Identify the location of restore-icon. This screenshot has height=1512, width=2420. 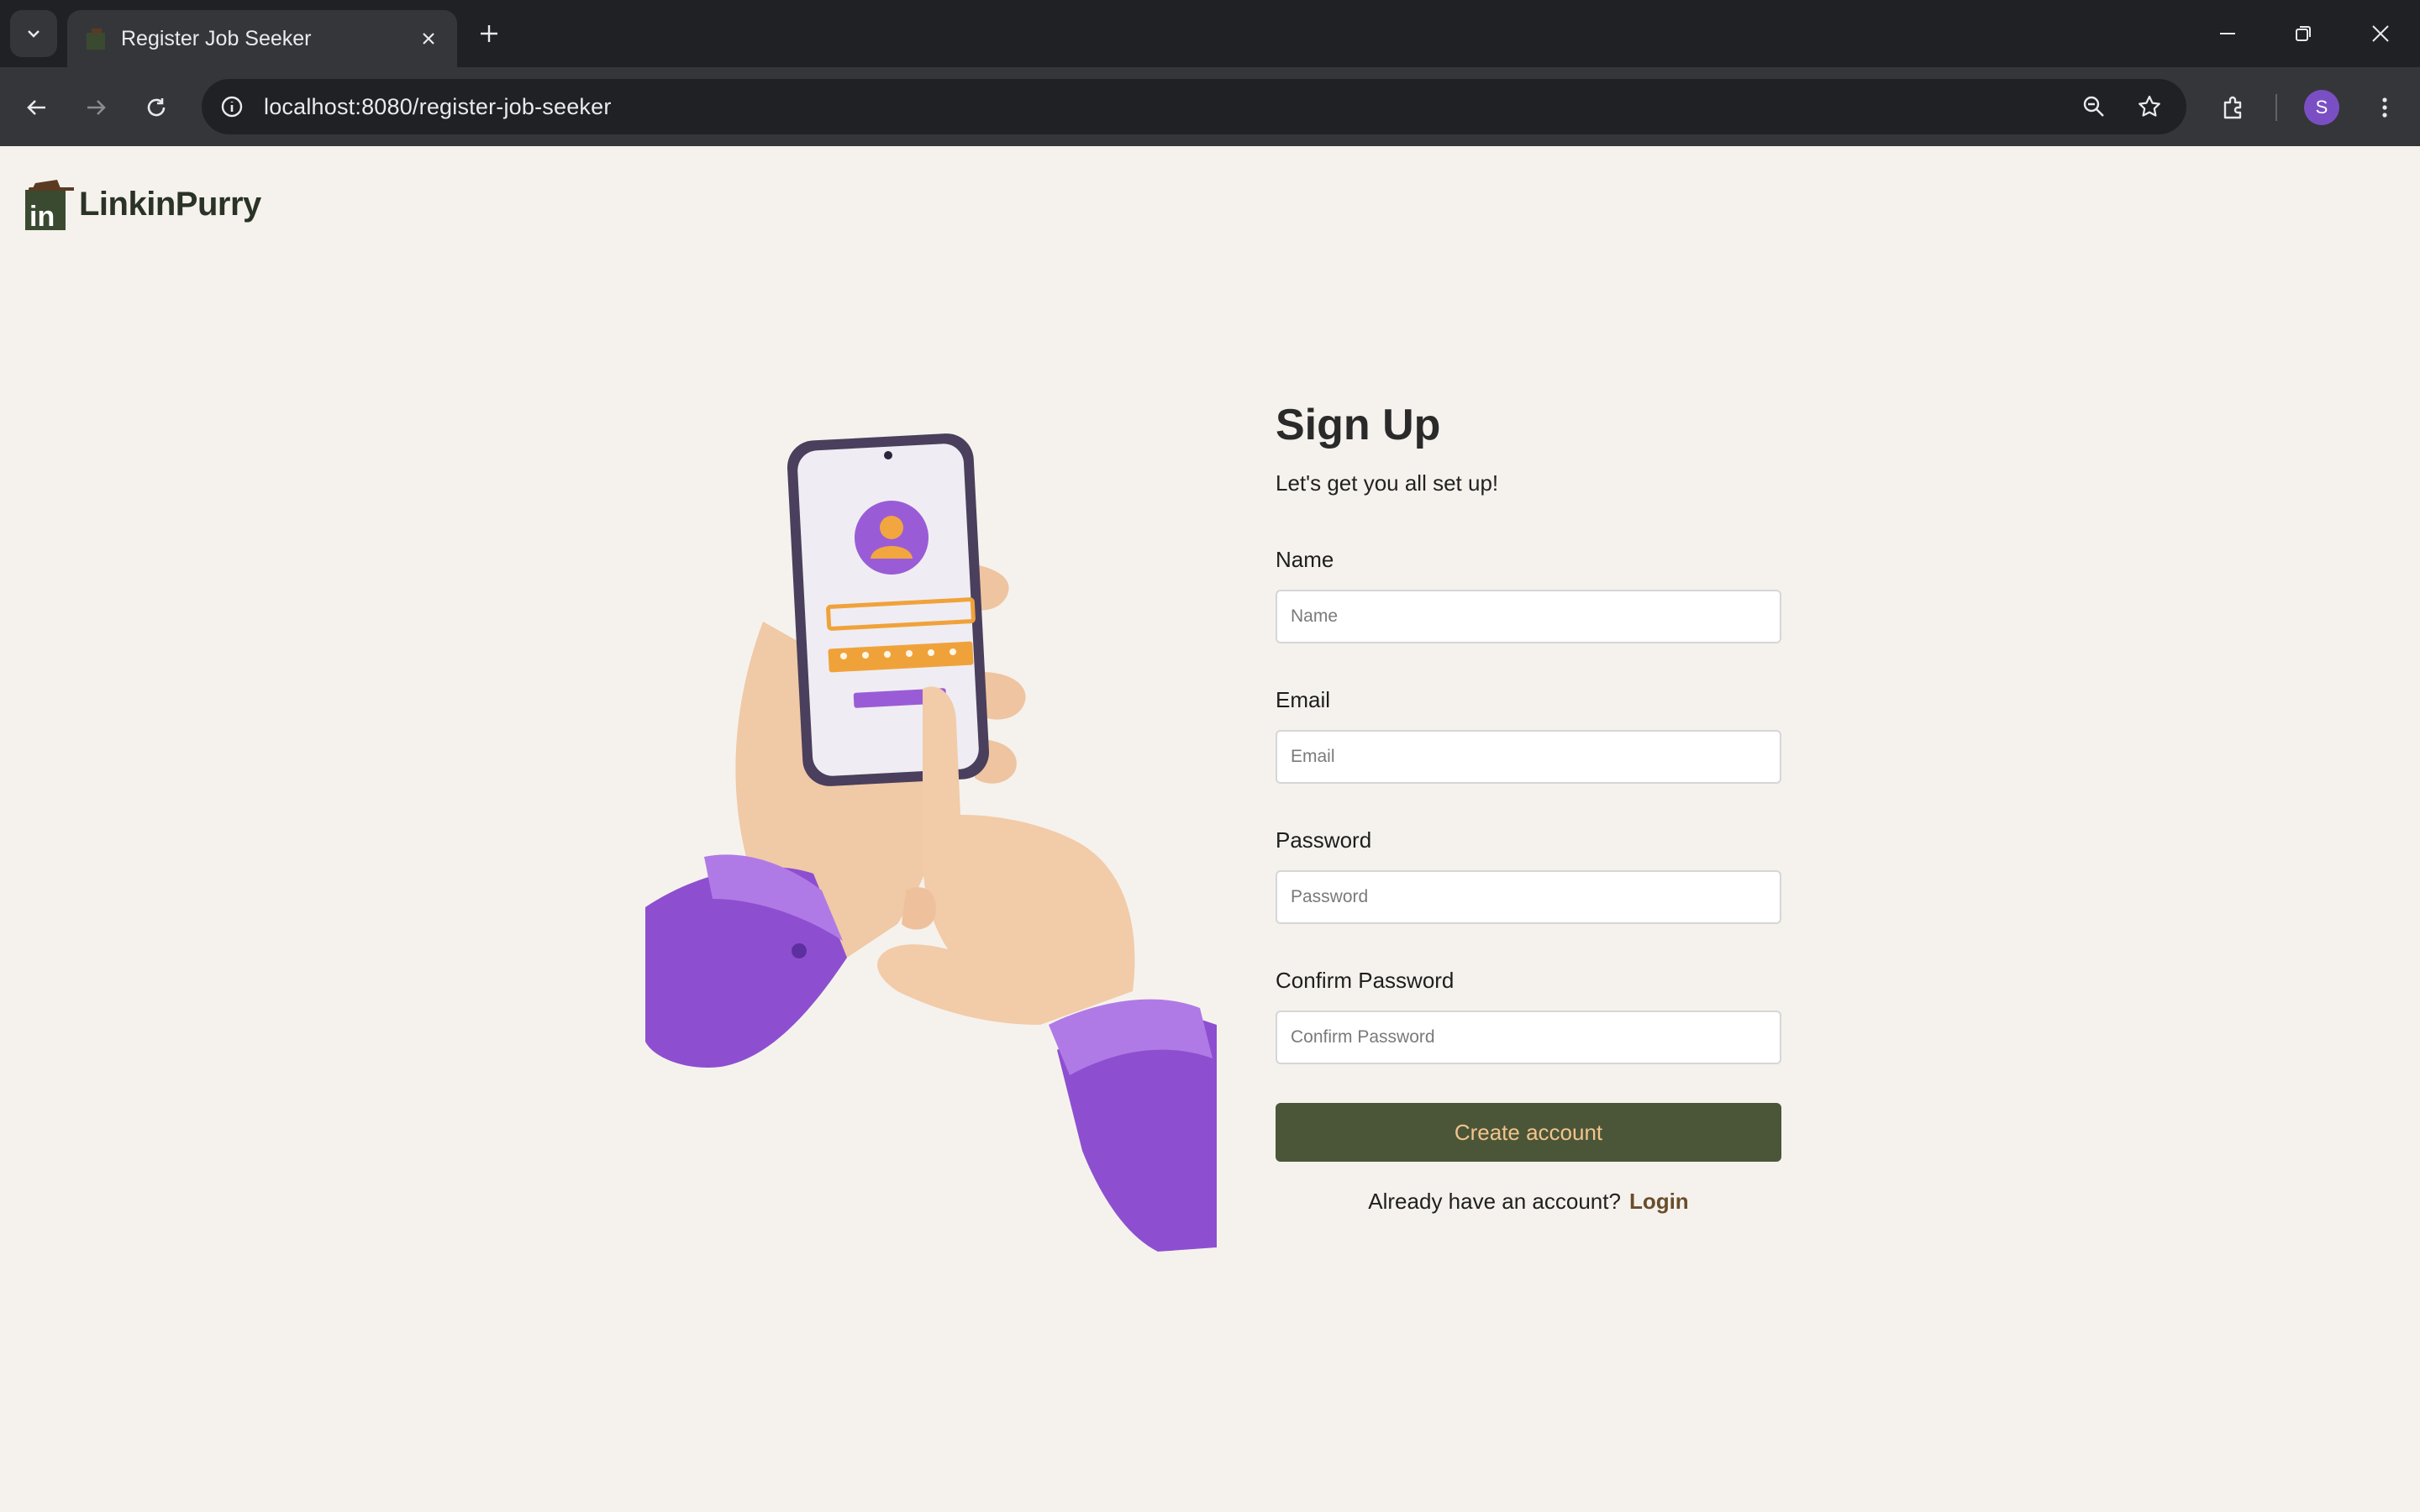
(2303, 33).